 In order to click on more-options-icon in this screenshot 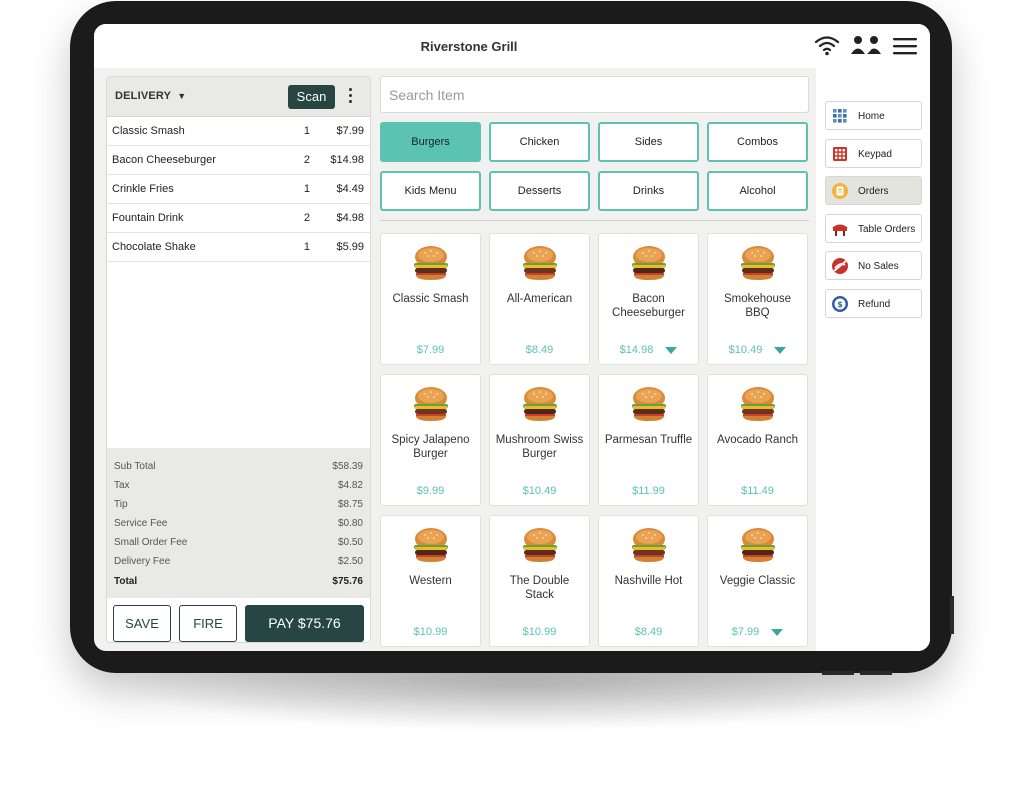, I will do `click(351, 97)`.